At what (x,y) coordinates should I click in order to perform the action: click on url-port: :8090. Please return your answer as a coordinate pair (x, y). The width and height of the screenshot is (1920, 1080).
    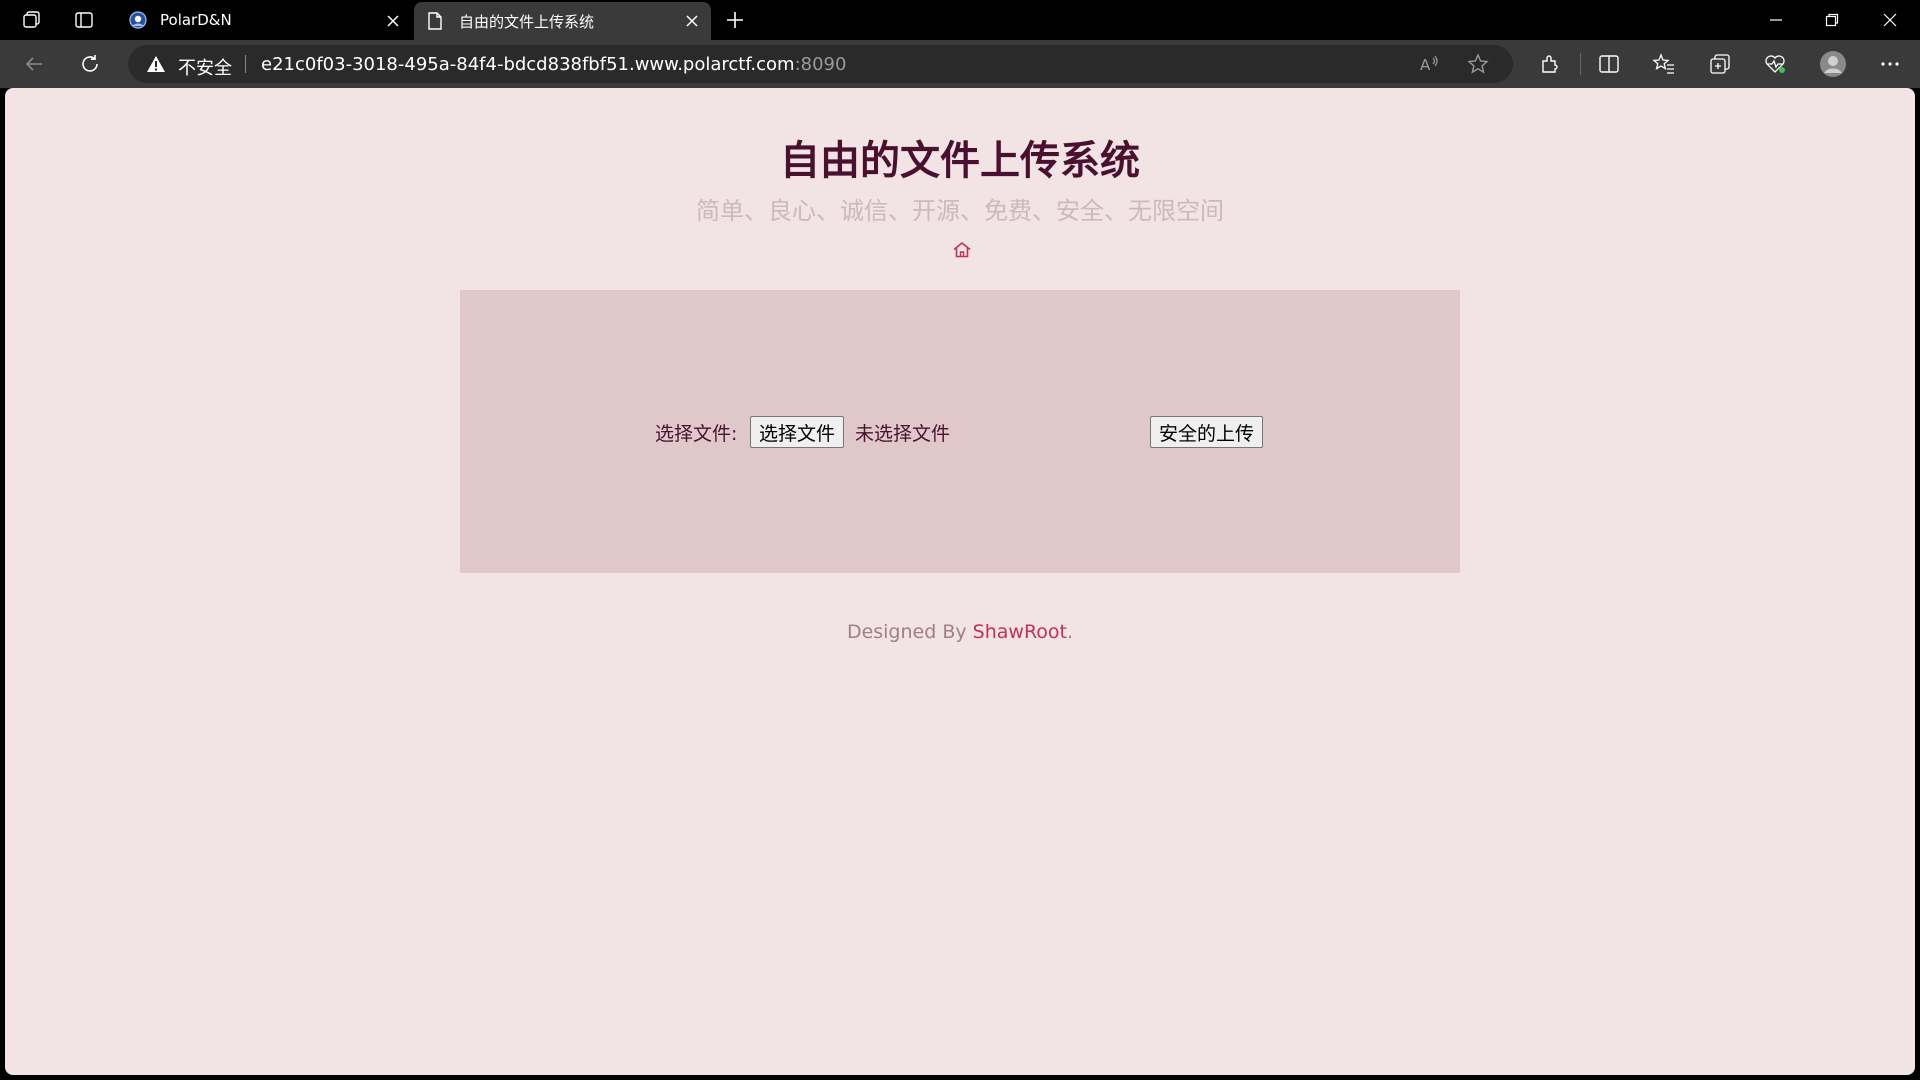
    Looking at the image, I should click on (820, 64).